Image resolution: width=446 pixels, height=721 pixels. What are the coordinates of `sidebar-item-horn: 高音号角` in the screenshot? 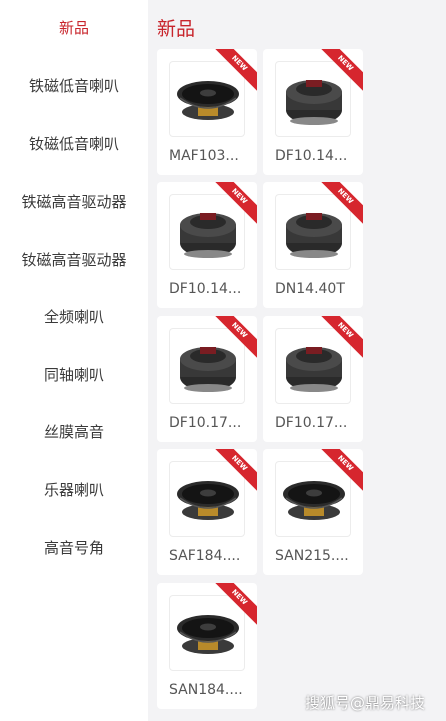 It's located at (74, 548).